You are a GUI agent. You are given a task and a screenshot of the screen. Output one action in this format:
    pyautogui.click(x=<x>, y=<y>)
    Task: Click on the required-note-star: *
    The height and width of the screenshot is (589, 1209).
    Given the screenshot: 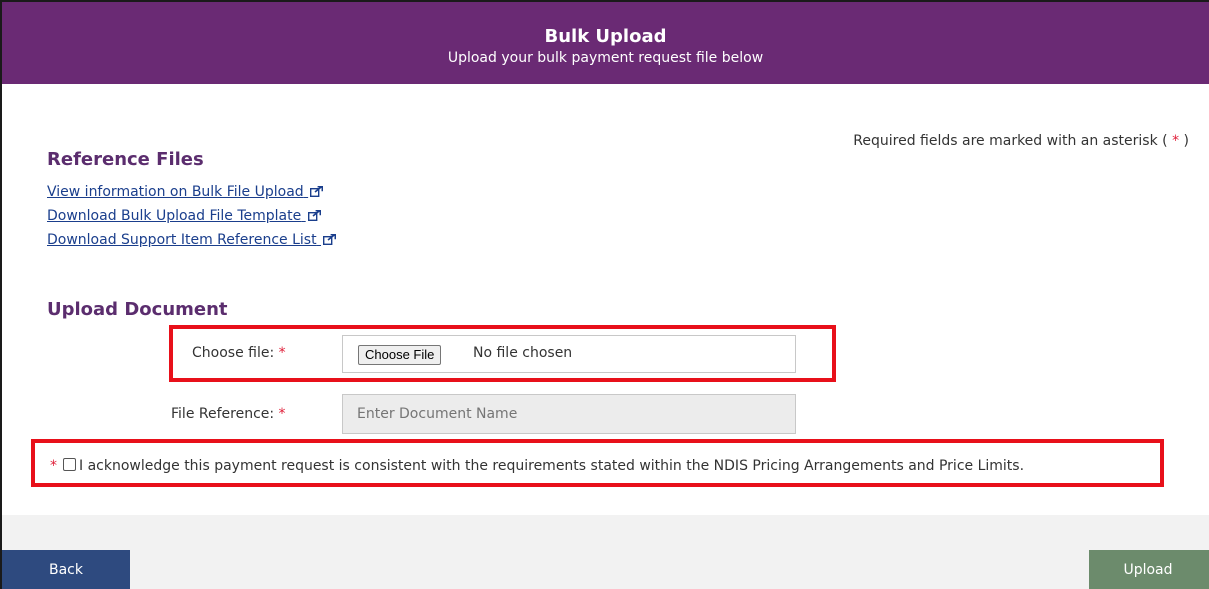 What is the action you would take?
    pyautogui.click(x=1176, y=141)
    